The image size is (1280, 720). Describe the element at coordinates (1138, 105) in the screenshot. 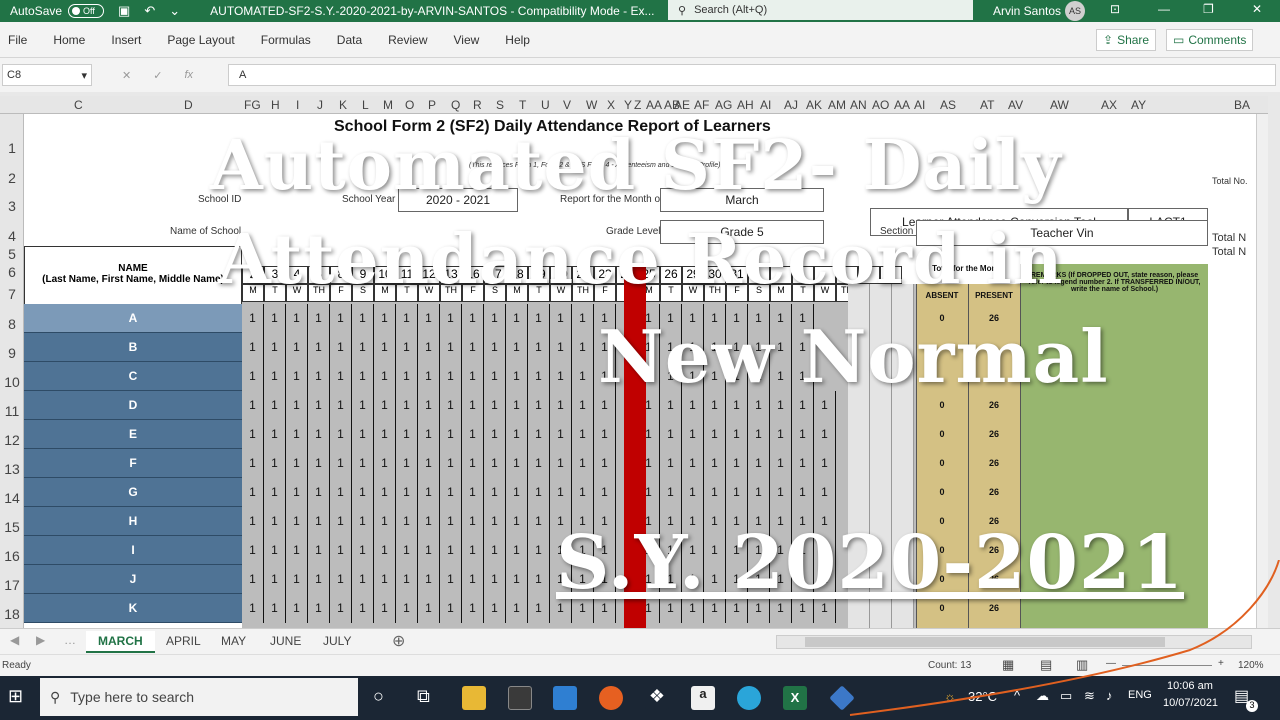

I see `column-header: AY` at that location.